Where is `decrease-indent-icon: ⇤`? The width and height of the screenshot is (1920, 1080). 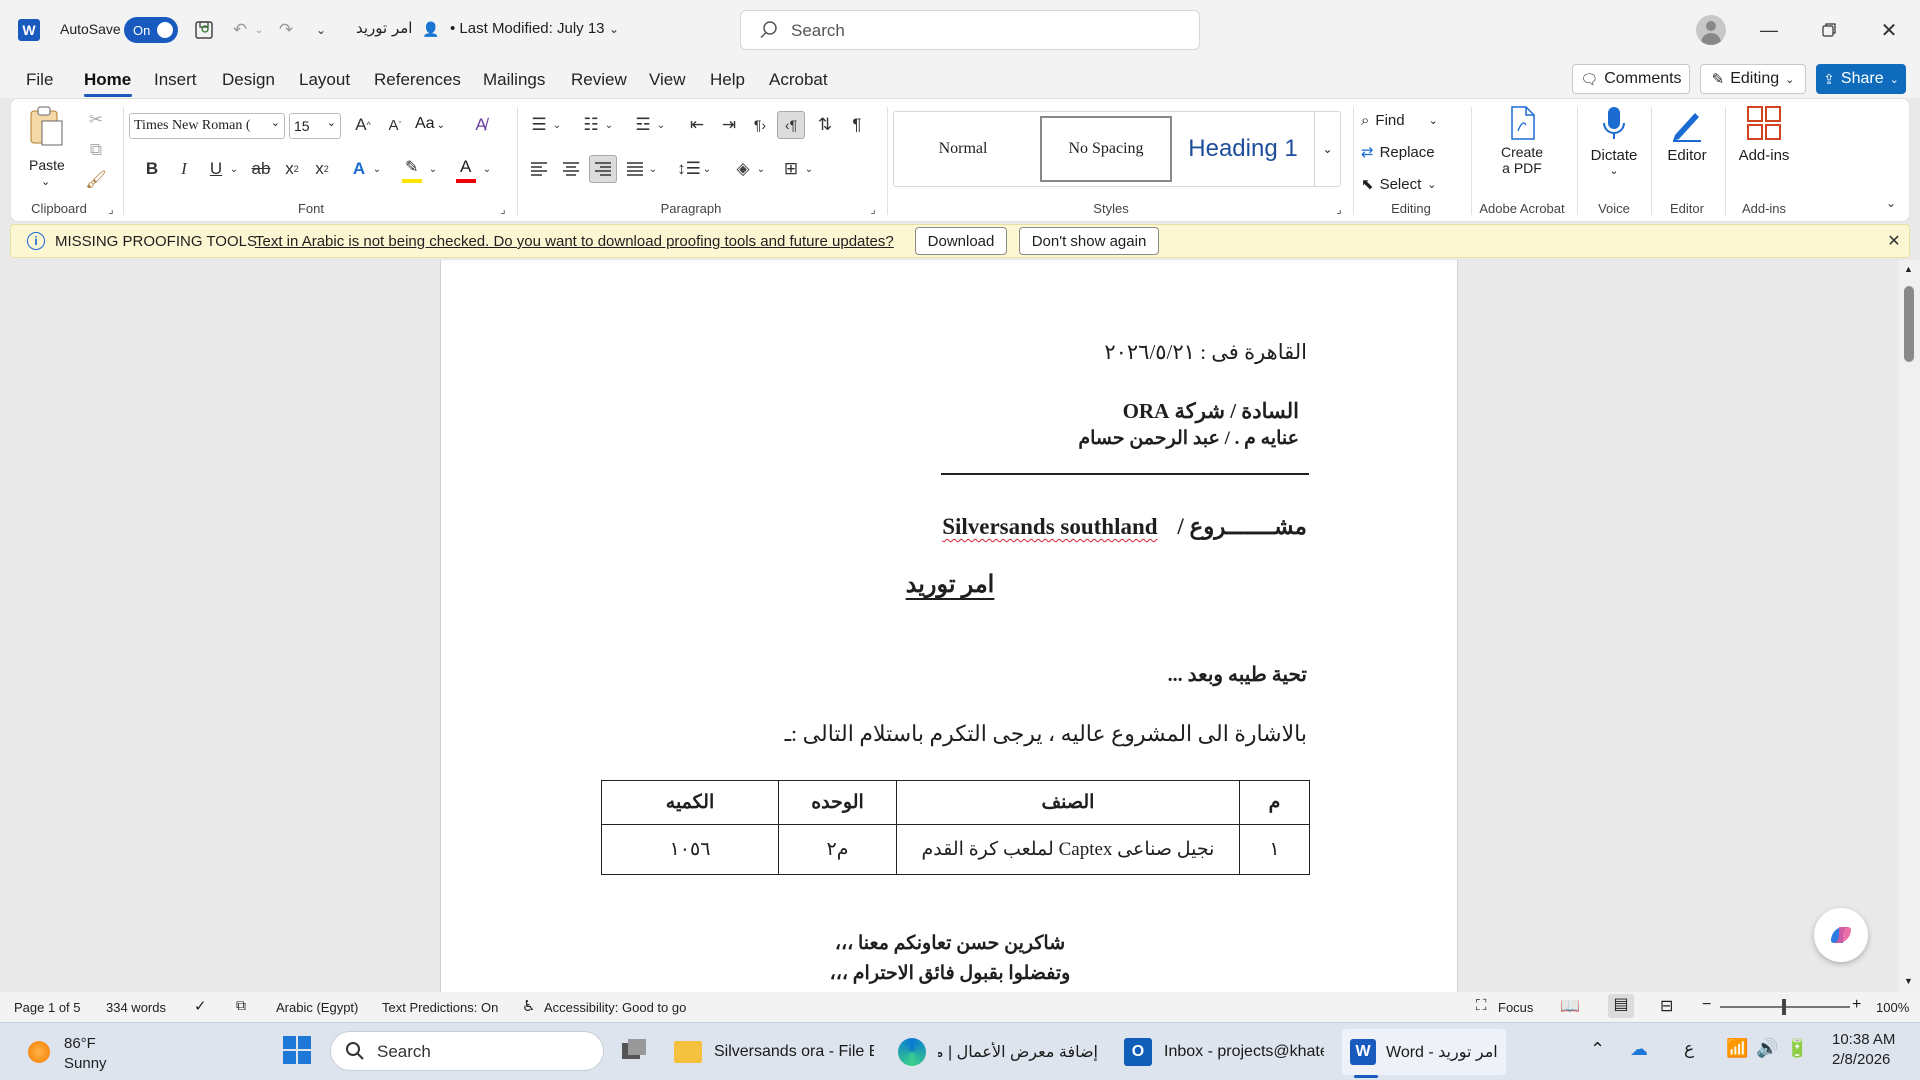
decrease-indent-icon: ⇤ is located at coordinates (697, 125).